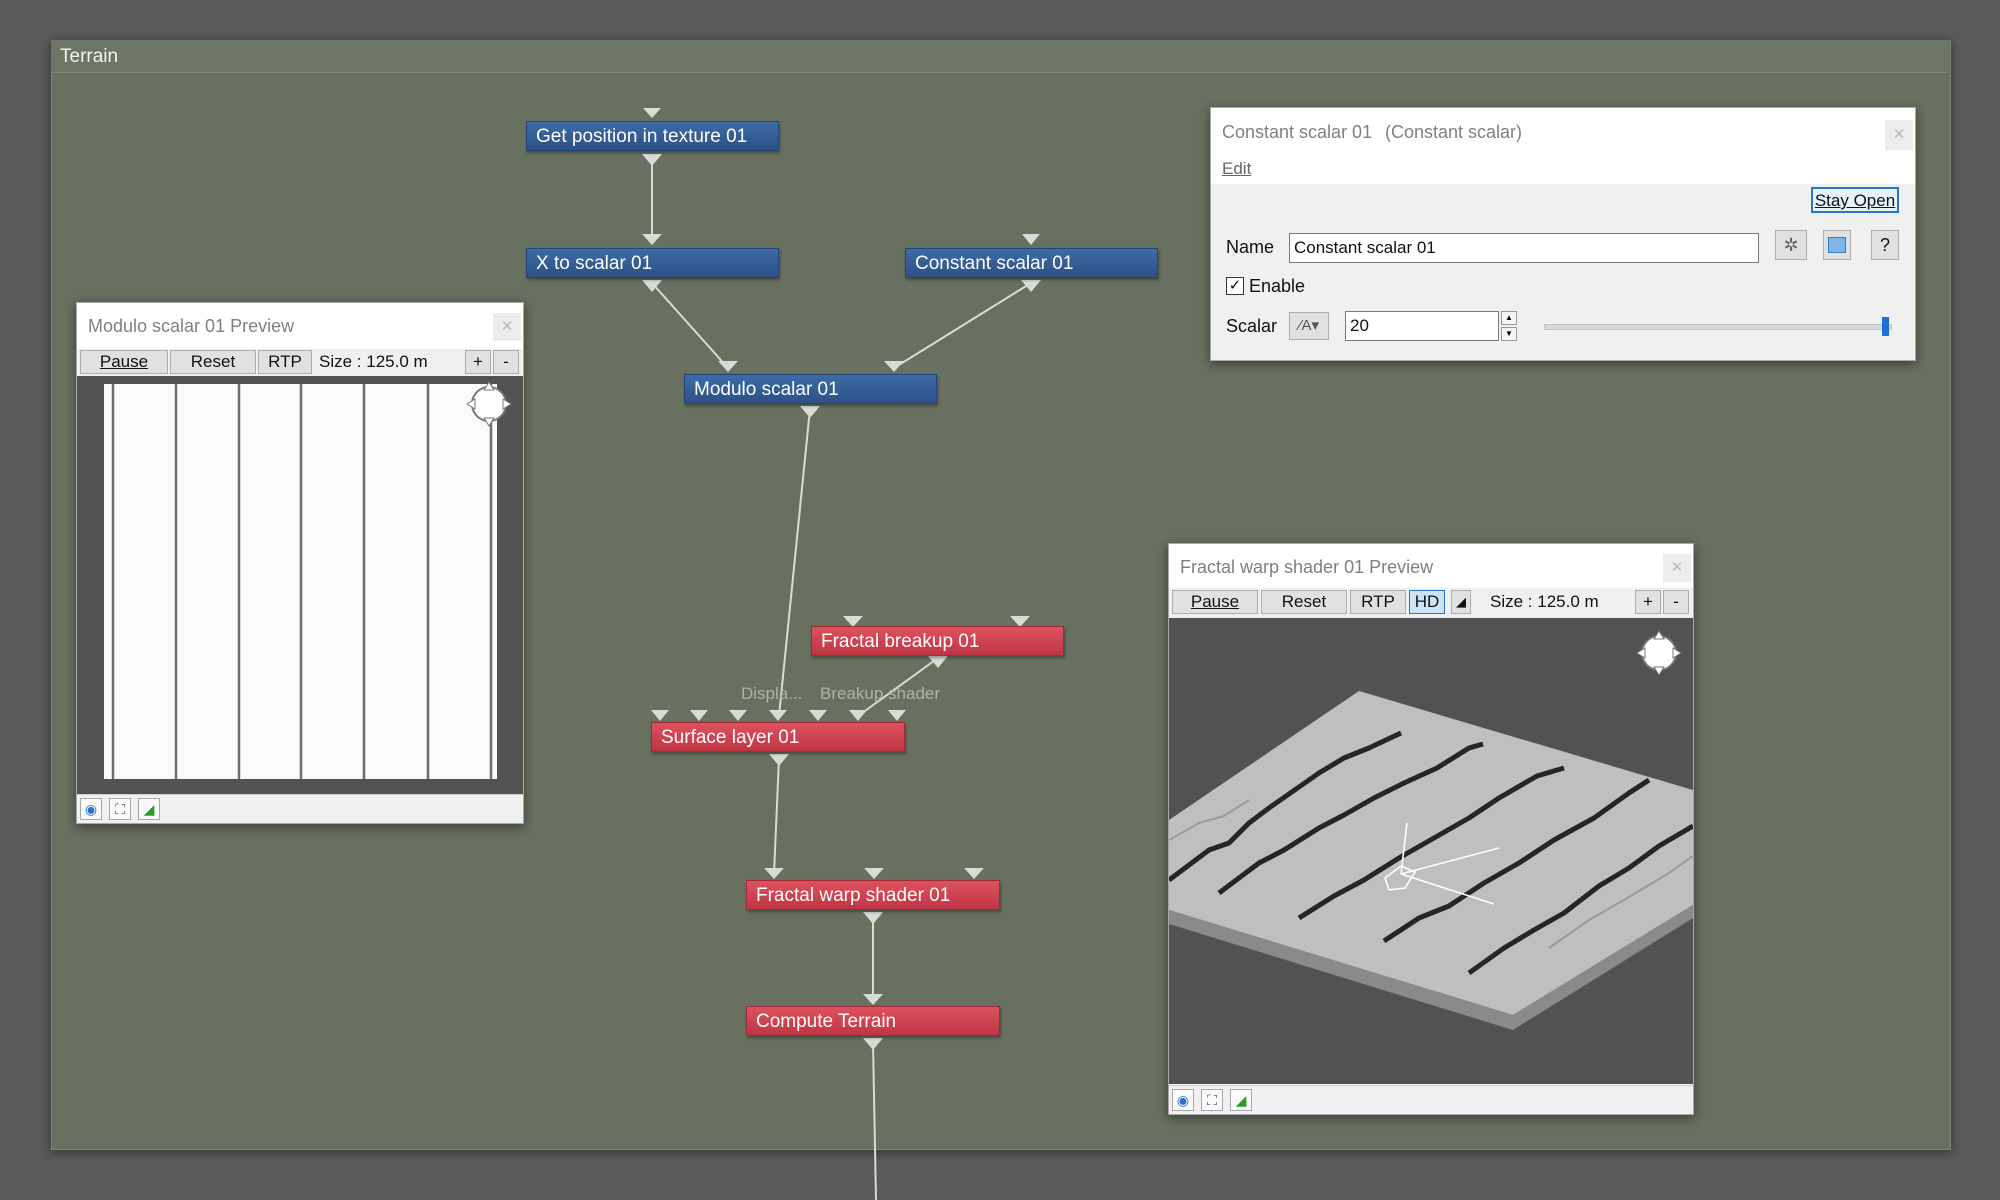 This screenshot has height=1200, width=2000. I want to click on port-surface-out, so click(779, 760).